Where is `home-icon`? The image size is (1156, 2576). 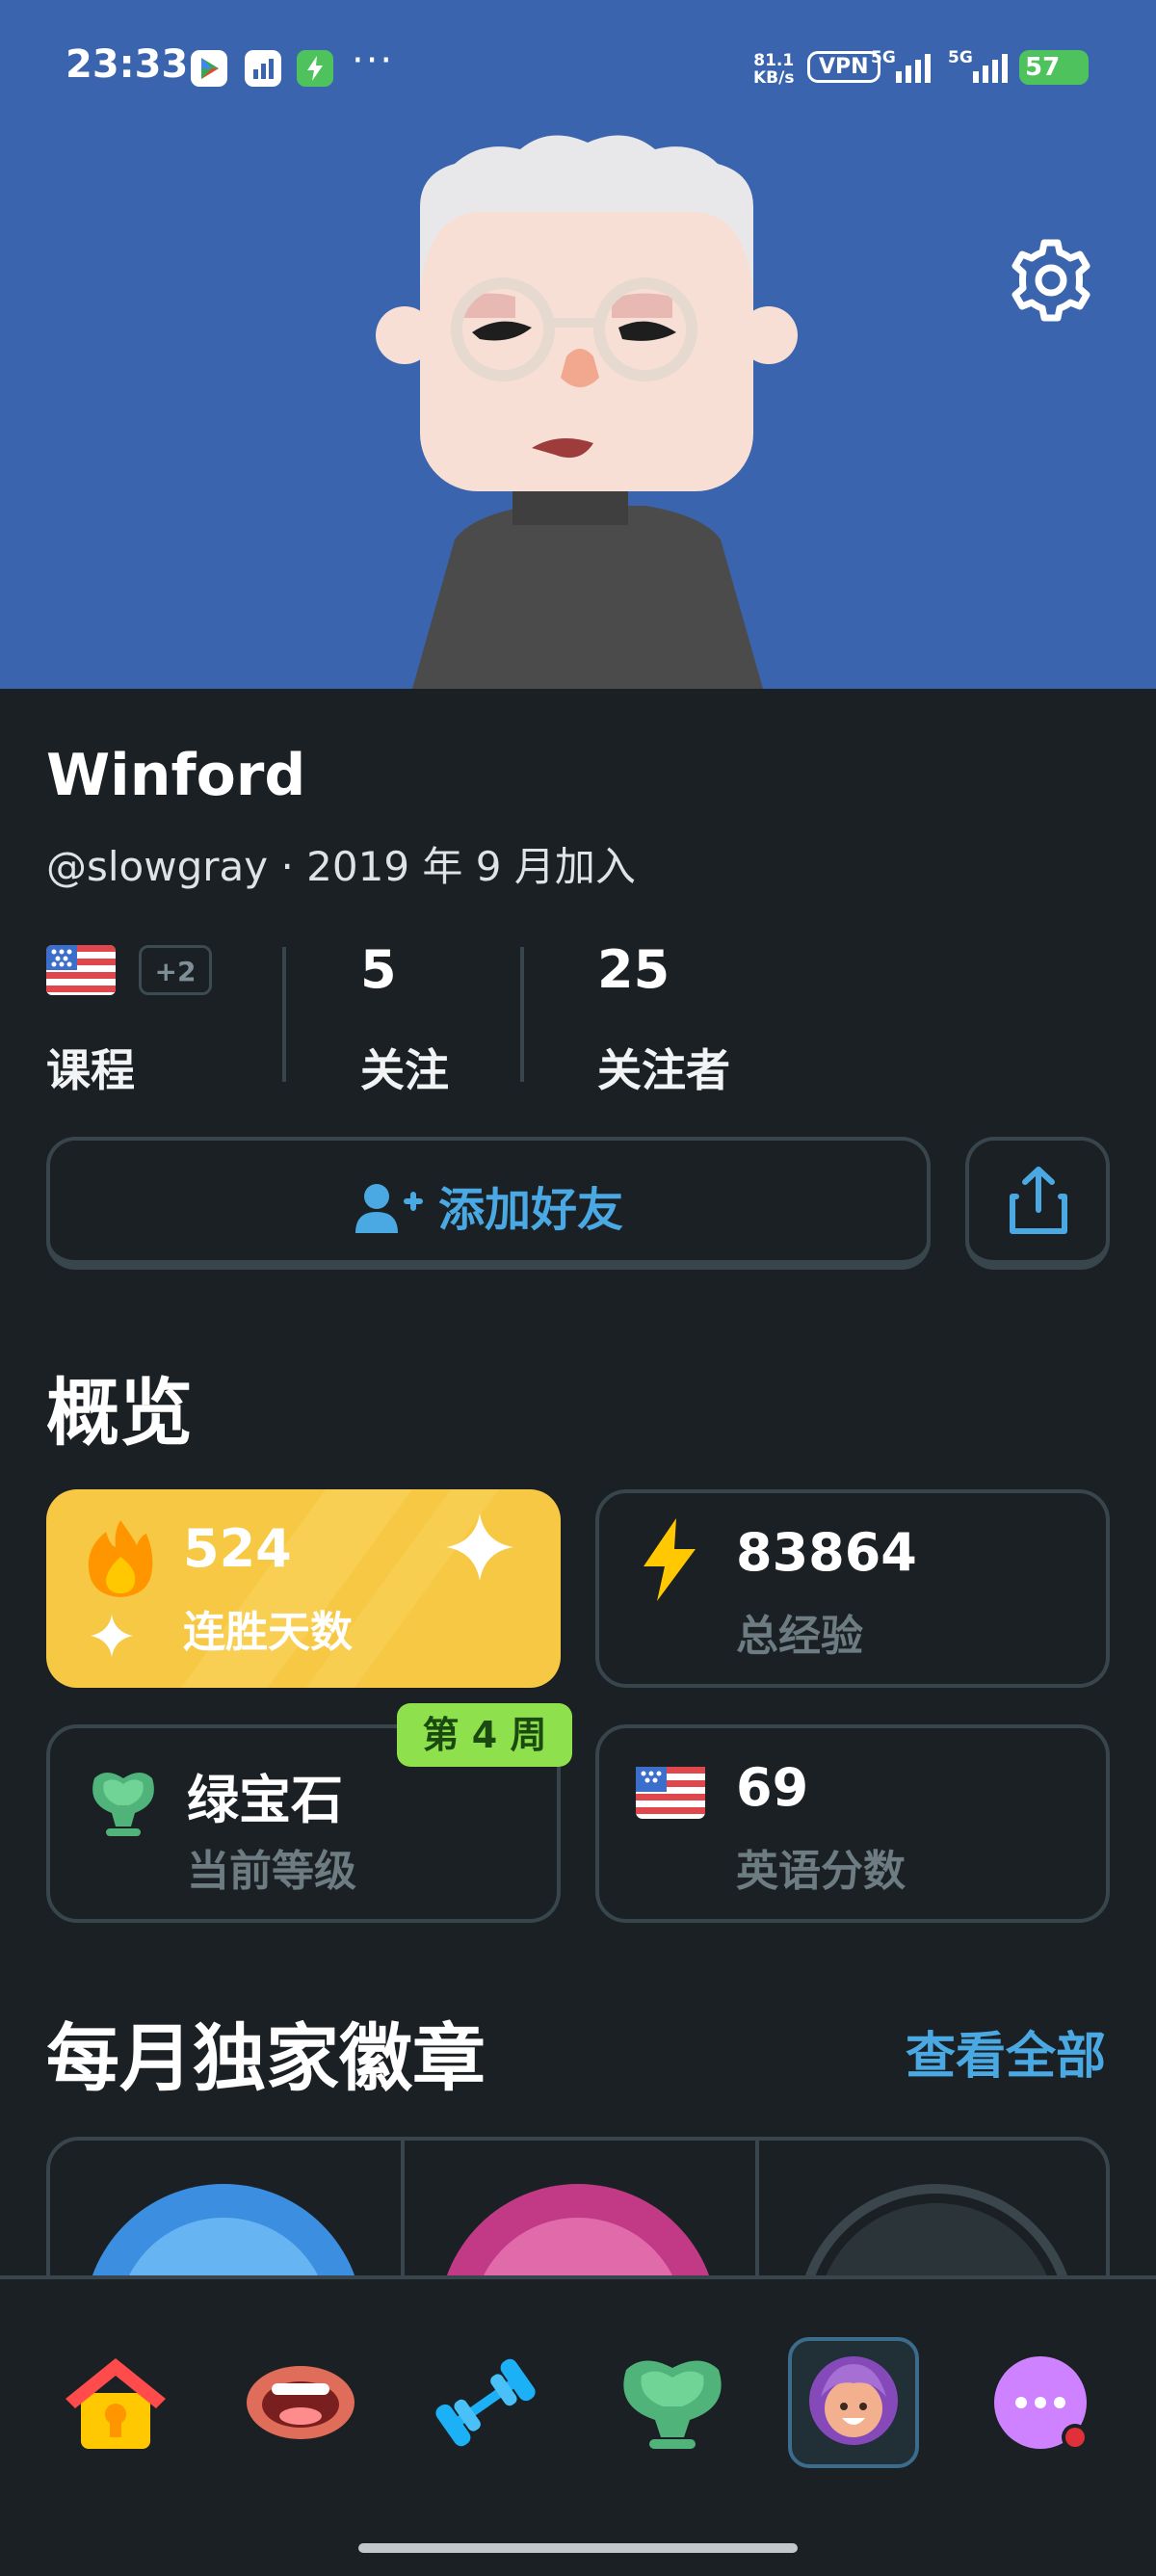
home-icon is located at coordinates (116, 2403).